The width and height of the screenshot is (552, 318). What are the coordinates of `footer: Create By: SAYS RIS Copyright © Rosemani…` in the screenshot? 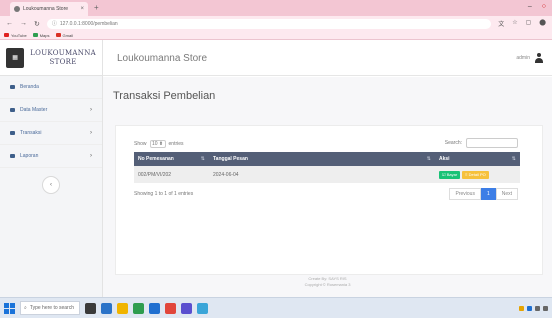 It's located at (327, 281).